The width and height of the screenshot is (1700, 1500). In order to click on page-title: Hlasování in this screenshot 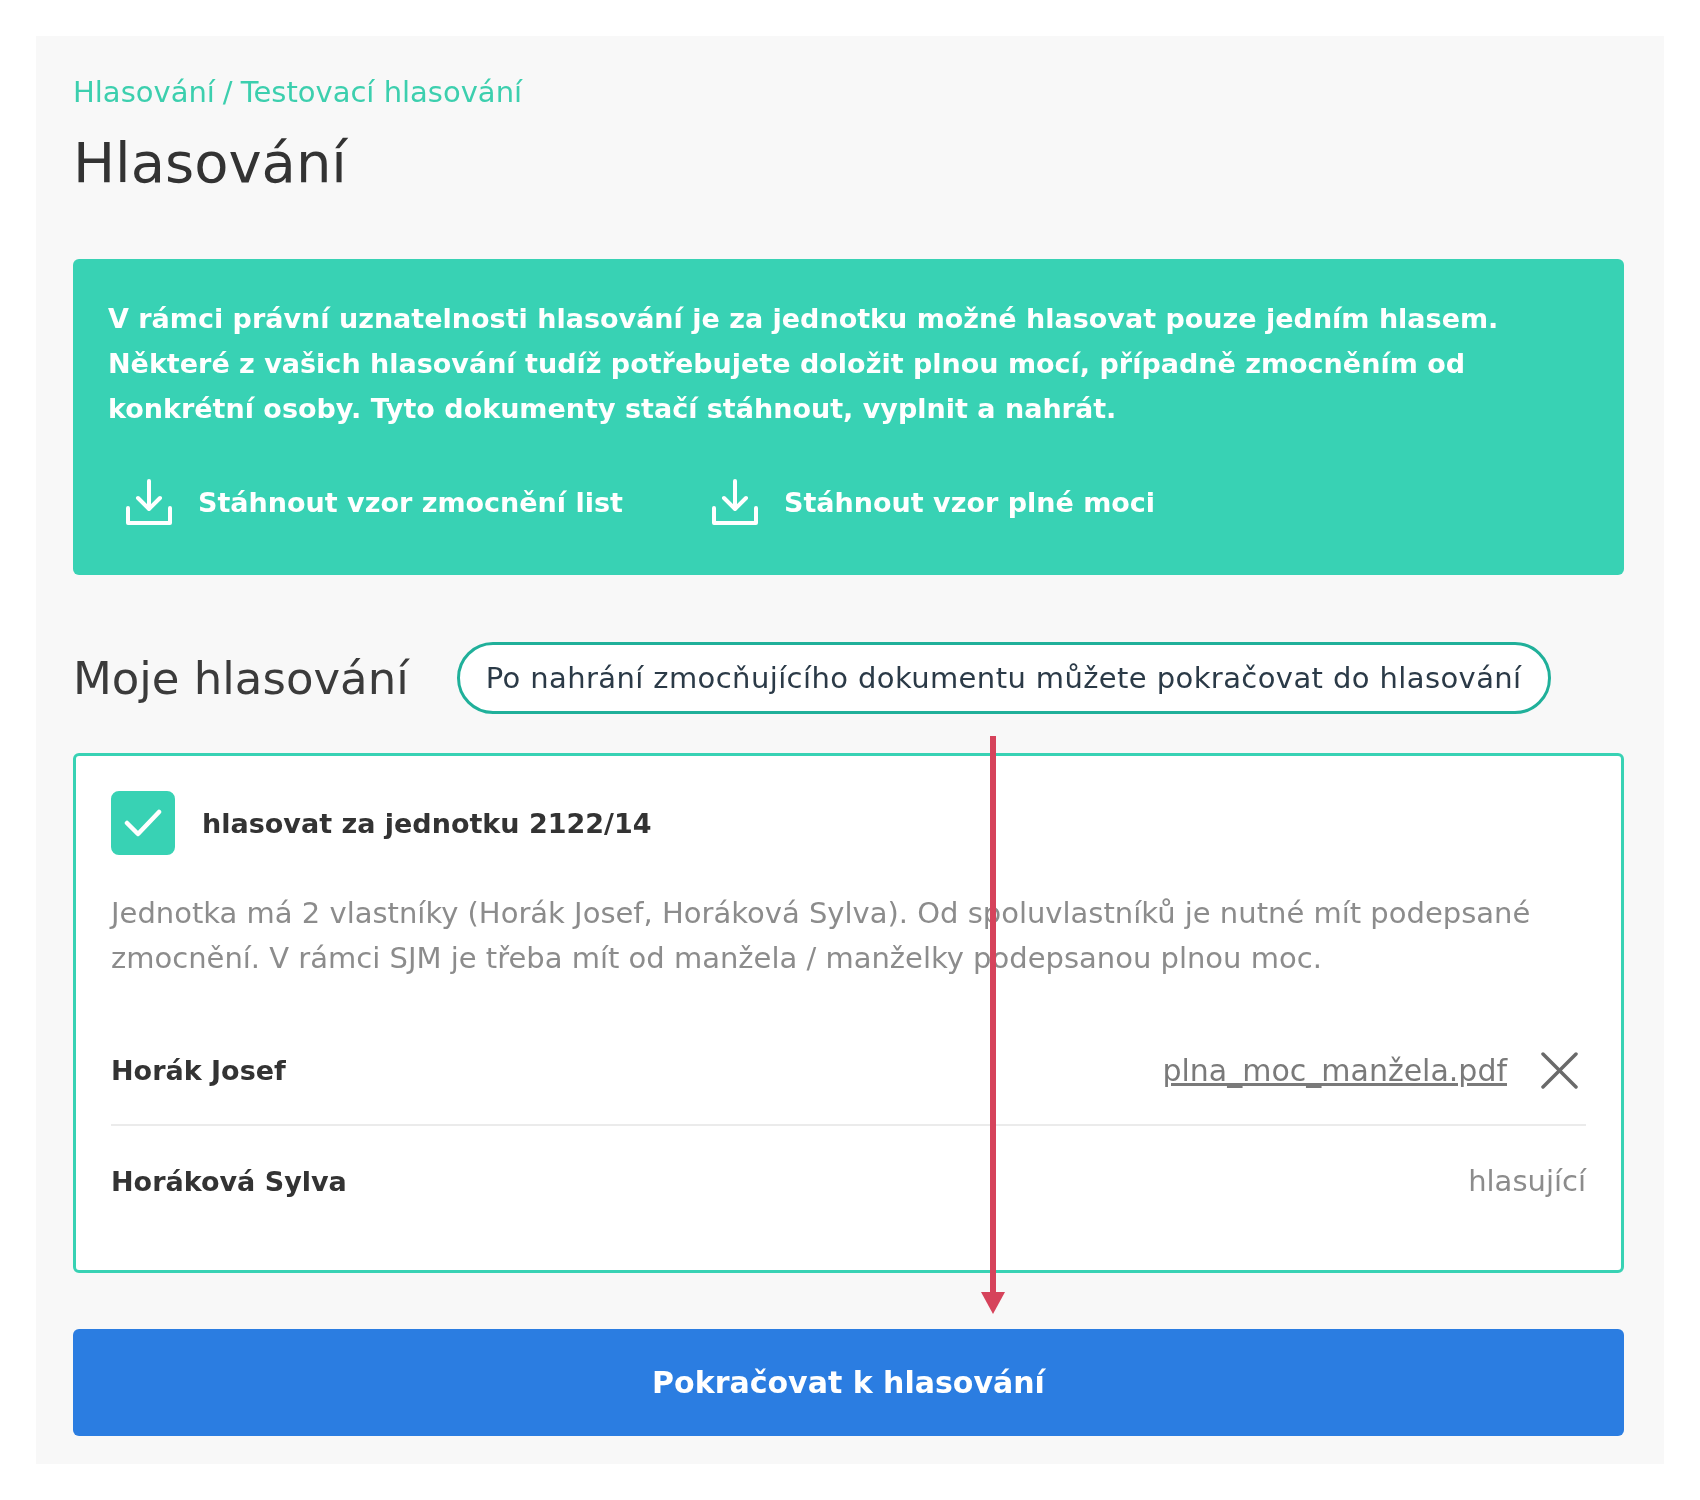, I will do `click(210, 163)`.